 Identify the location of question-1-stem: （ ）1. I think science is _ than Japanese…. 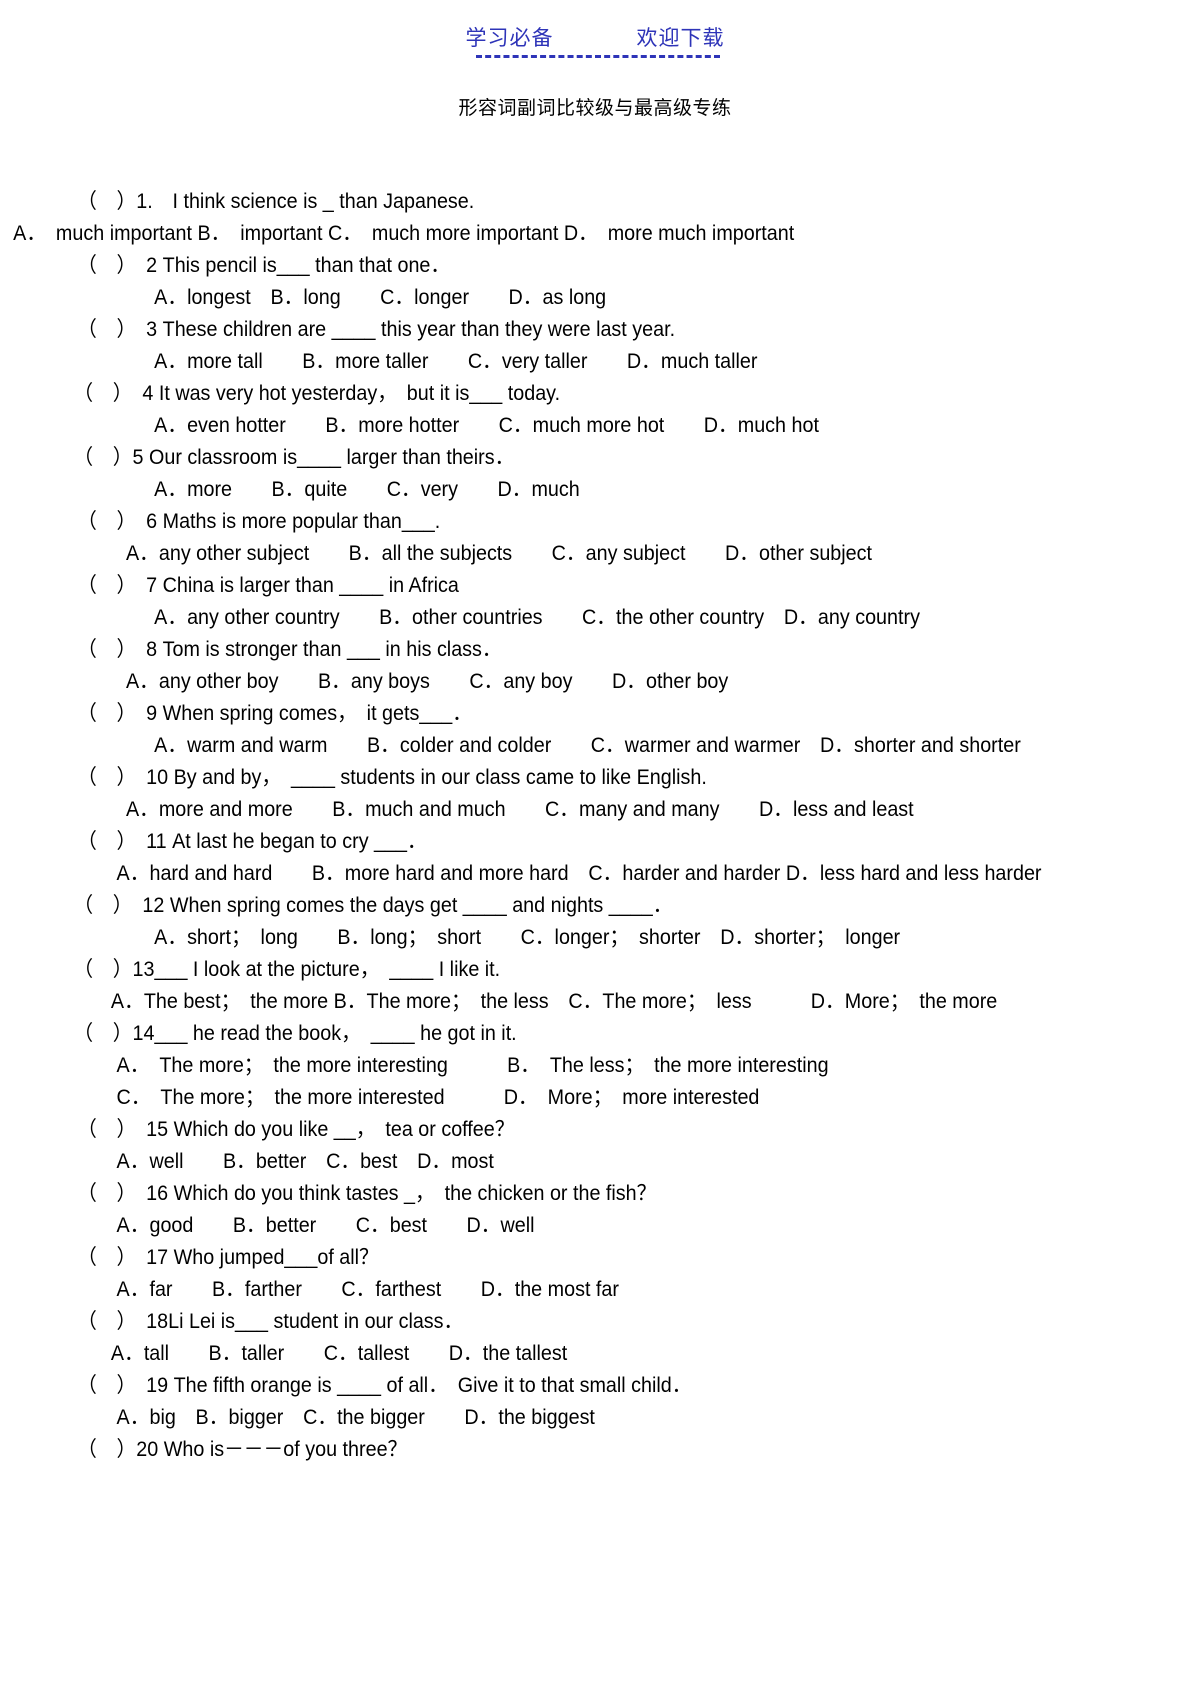
(559, 202).